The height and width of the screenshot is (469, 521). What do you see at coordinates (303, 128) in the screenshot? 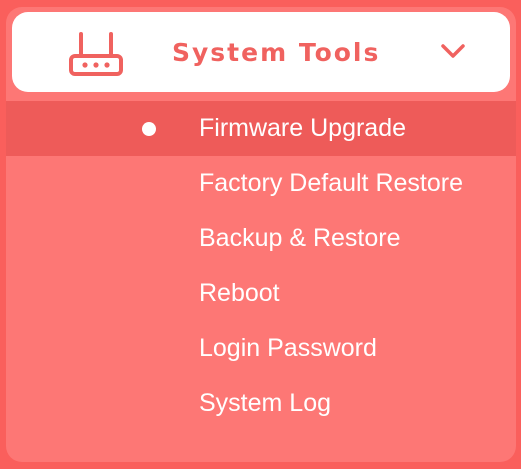
I see `menu-item-label: Firmware Upgrade` at bounding box center [303, 128].